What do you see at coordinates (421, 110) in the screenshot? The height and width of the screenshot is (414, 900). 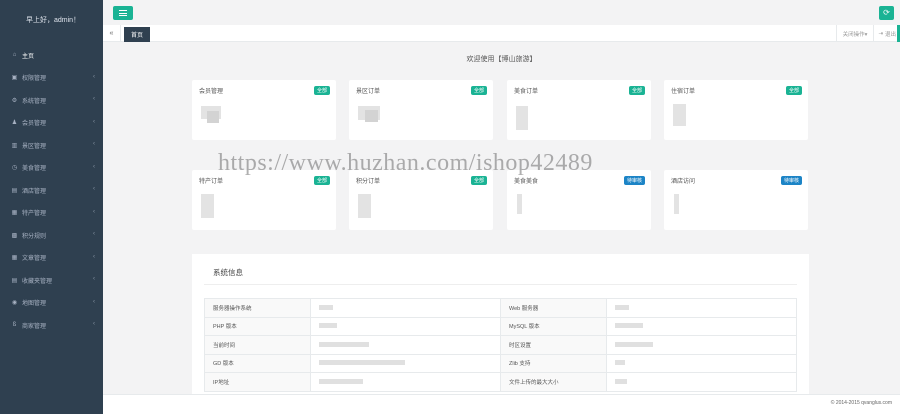 I see `stat-card-scenic-orders: 景区订单 全部` at bounding box center [421, 110].